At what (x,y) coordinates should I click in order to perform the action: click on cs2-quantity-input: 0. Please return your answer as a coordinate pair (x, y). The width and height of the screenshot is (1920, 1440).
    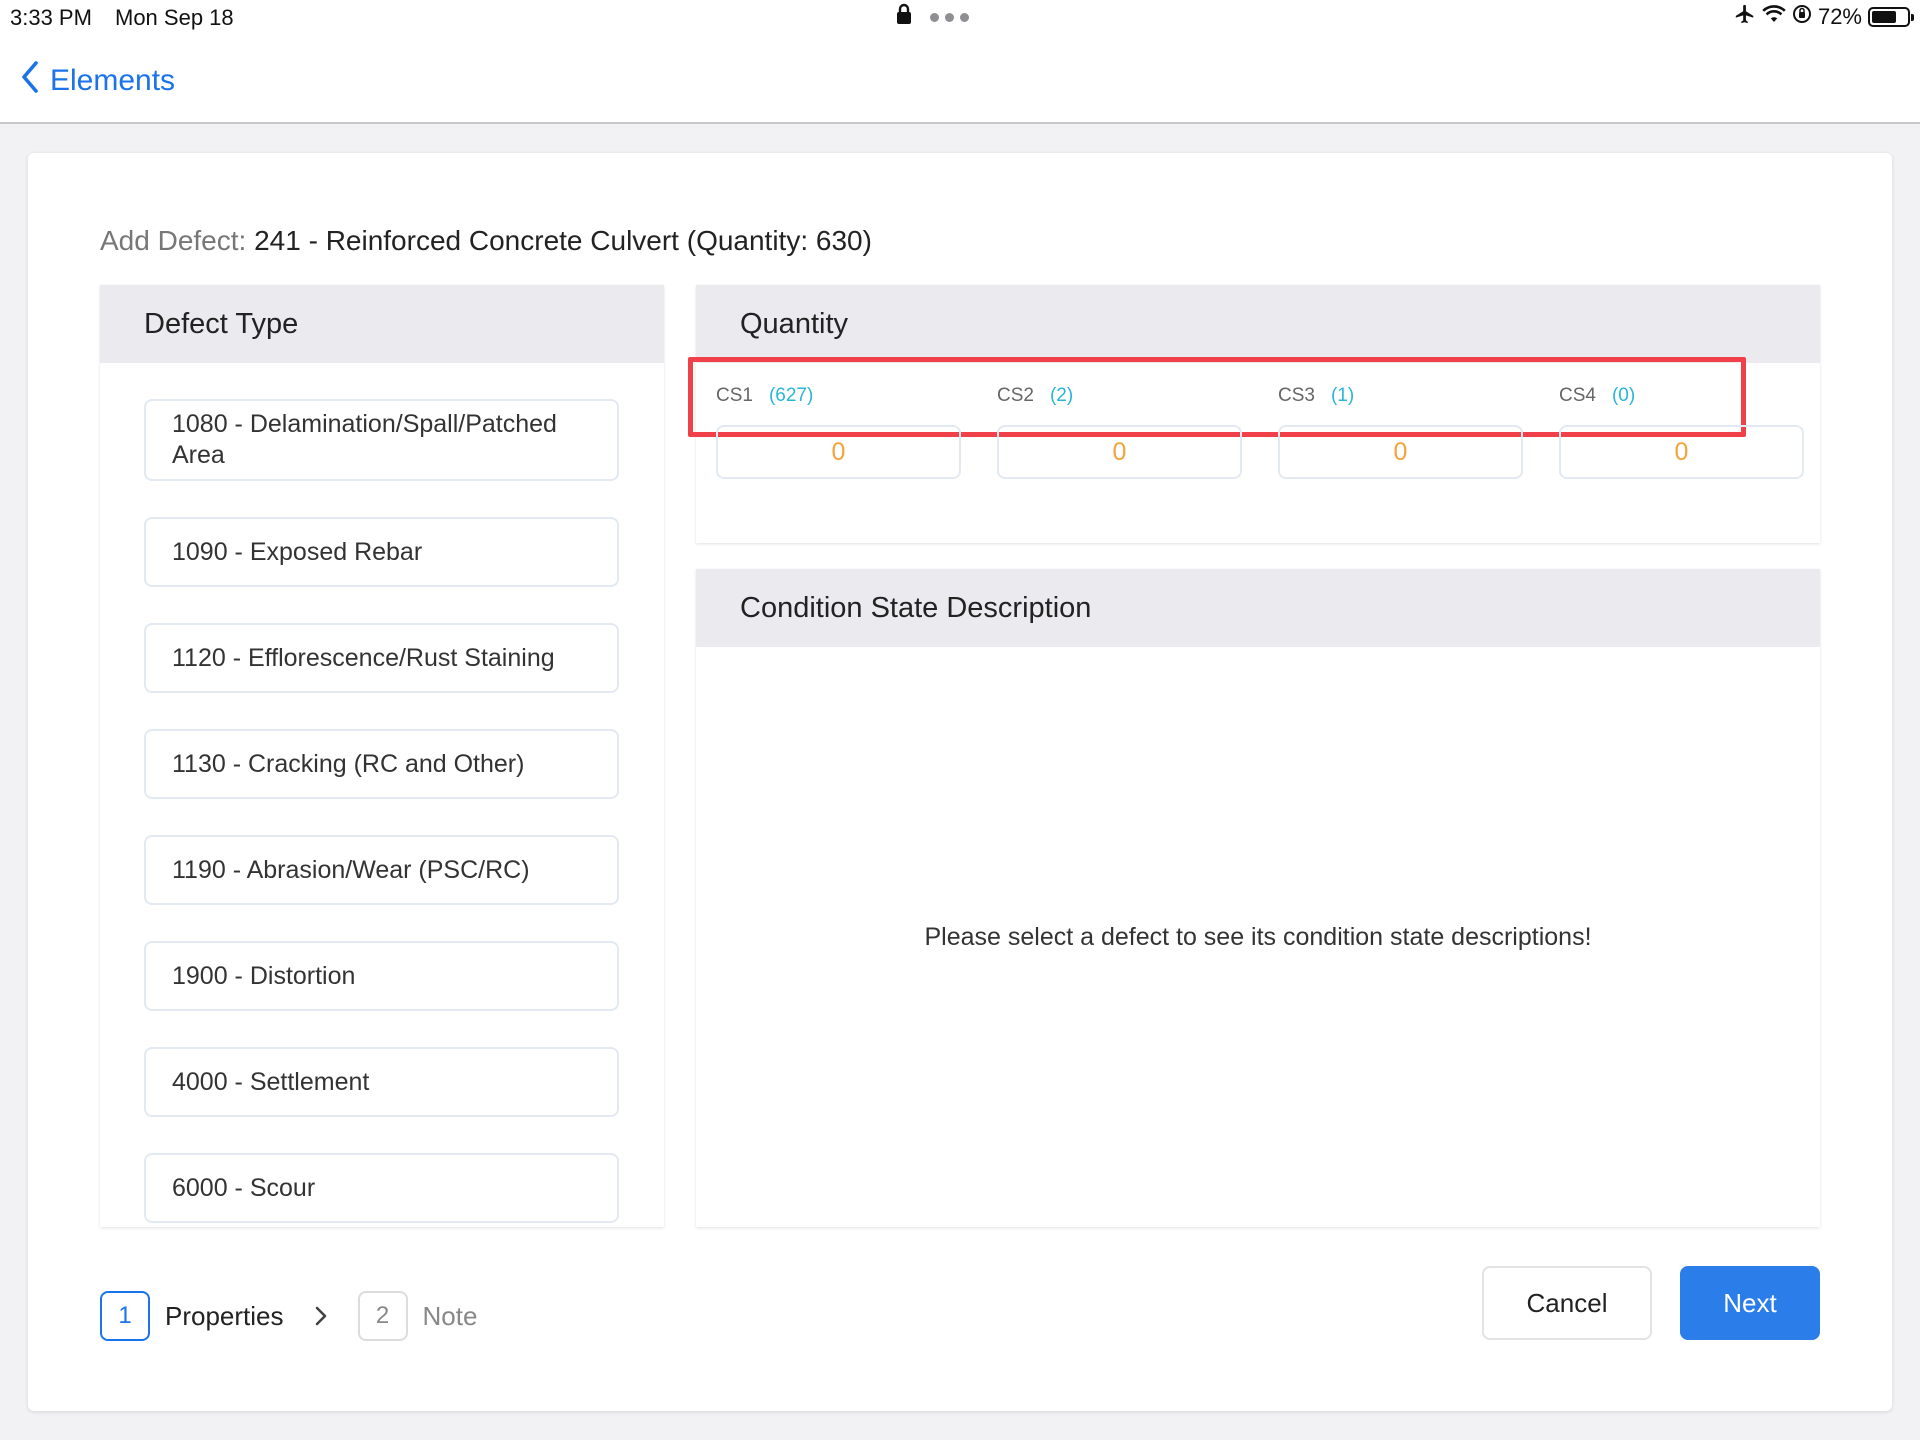
    Looking at the image, I should click on (1119, 452).